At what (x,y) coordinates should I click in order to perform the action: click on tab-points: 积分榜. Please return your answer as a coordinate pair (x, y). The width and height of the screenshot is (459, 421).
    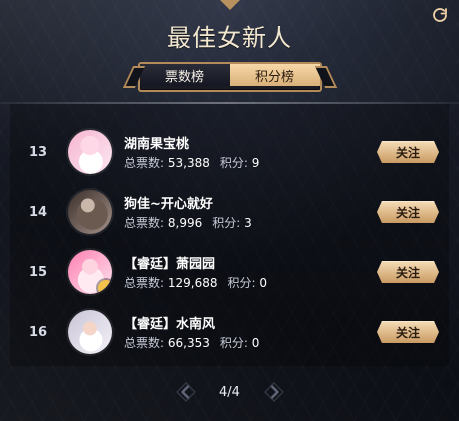
    Looking at the image, I should click on (274, 75).